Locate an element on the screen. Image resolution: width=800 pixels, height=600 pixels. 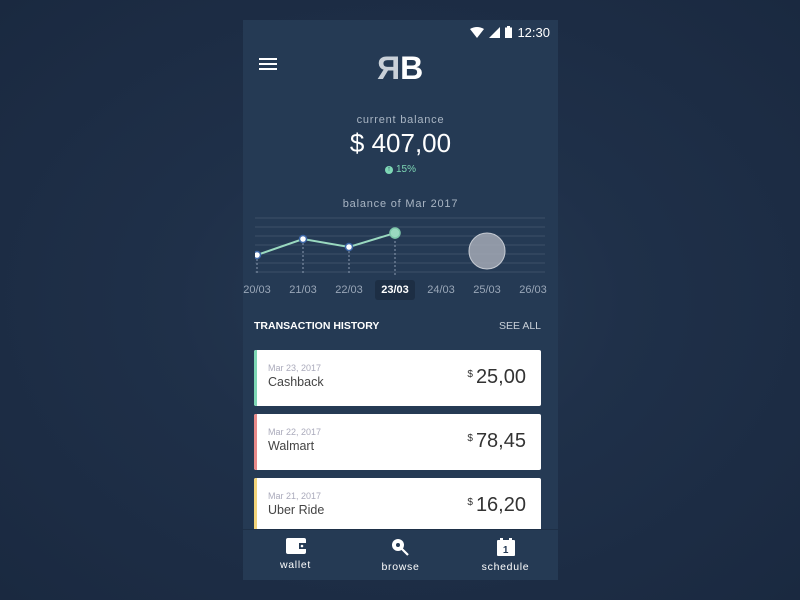
transaction-amount: $25,00 is located at coordinates (496, 377).